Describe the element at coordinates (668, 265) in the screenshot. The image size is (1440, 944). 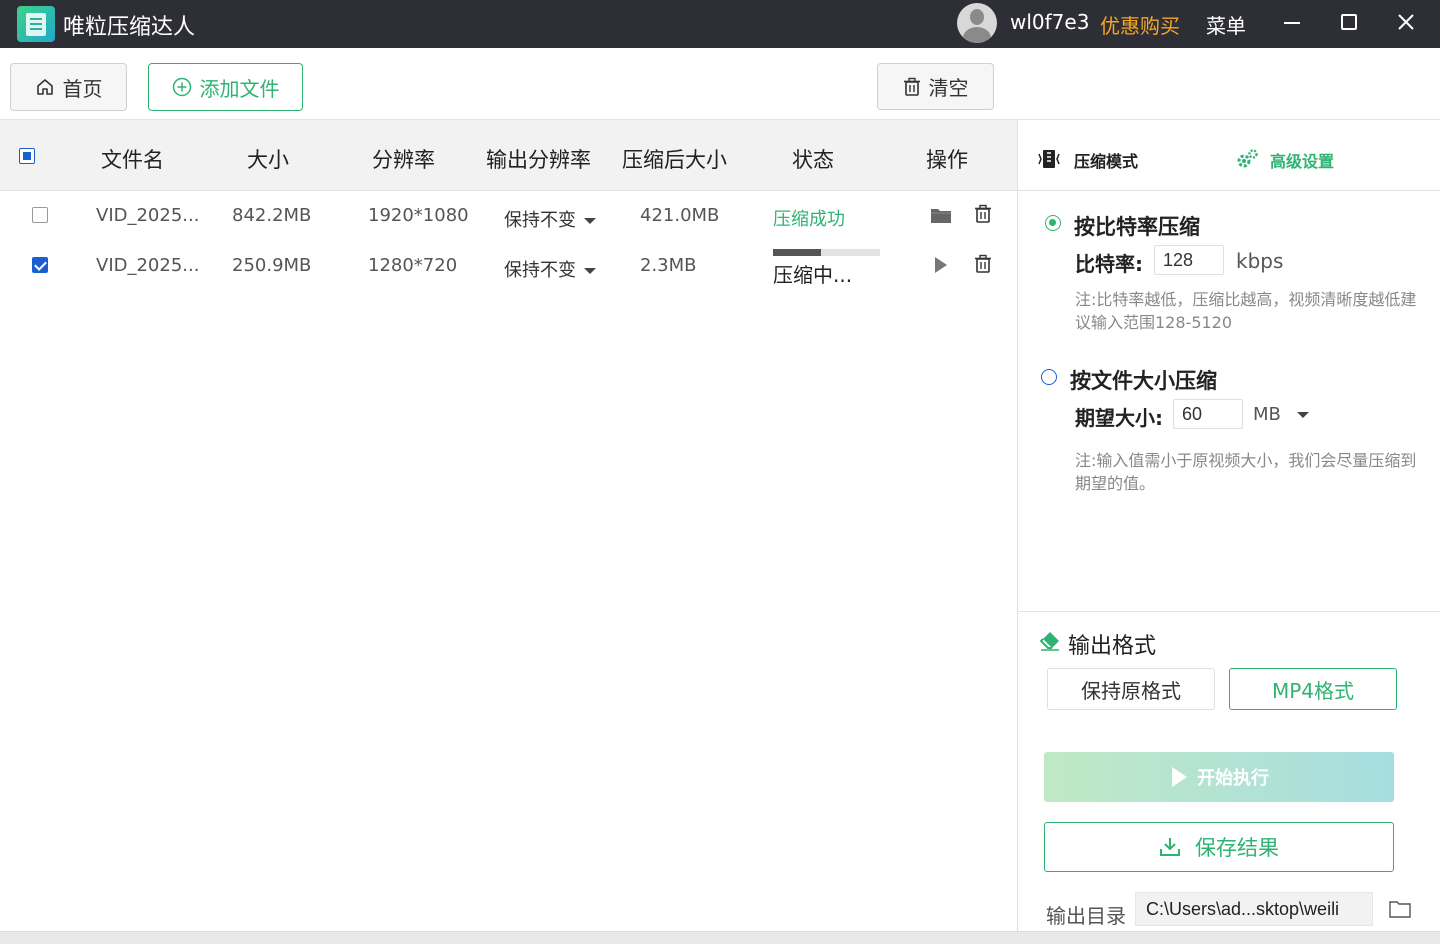
I see `compressed-size: 2.3MB` at that location.